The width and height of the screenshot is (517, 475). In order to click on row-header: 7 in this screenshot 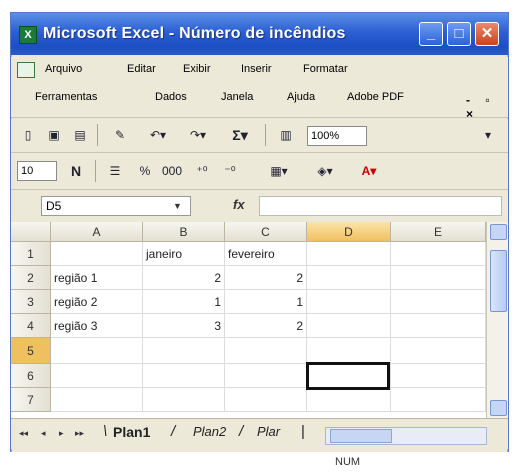, I will do `click(31, 400)`.